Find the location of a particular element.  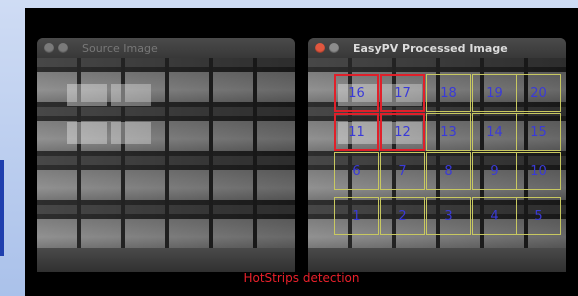

ground-area is located at coordinates (166, 260).